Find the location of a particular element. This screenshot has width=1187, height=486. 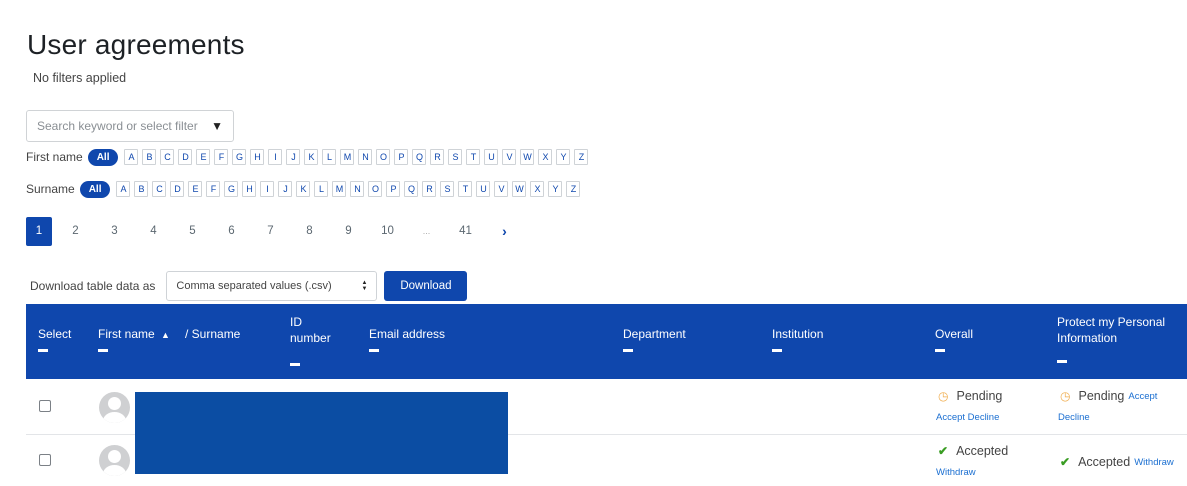

firstname-initial-w: W is located at coordinates (527, 157).